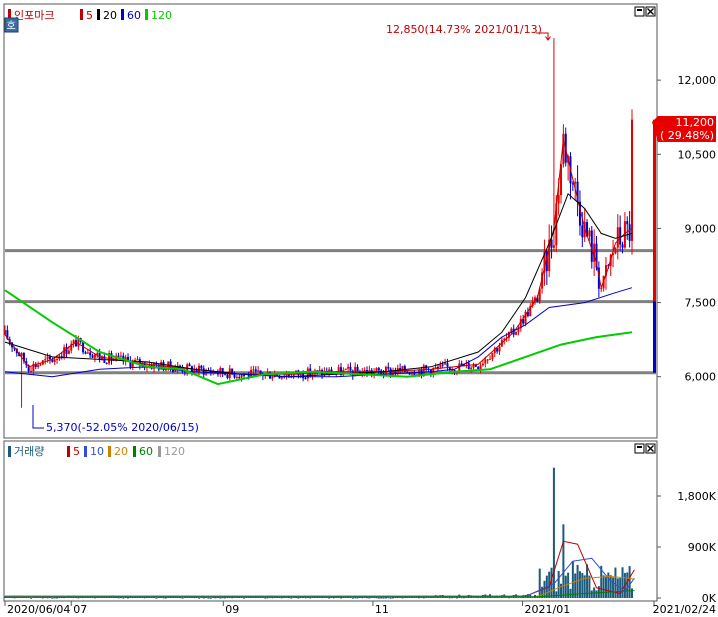 The image size is (718, 617). Describe the element at coordinates (122, 14) in the screenshot. I see `legend-ma60-swatch` at that location.